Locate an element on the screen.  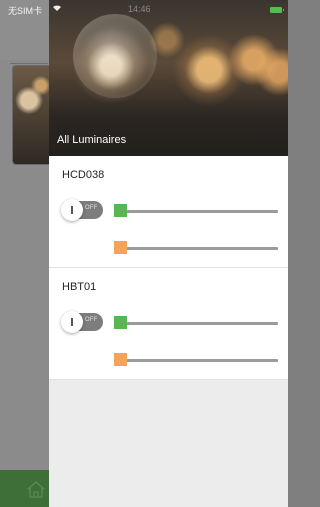
drawer-title: All Luminaires is located at coordinates (92, 140).